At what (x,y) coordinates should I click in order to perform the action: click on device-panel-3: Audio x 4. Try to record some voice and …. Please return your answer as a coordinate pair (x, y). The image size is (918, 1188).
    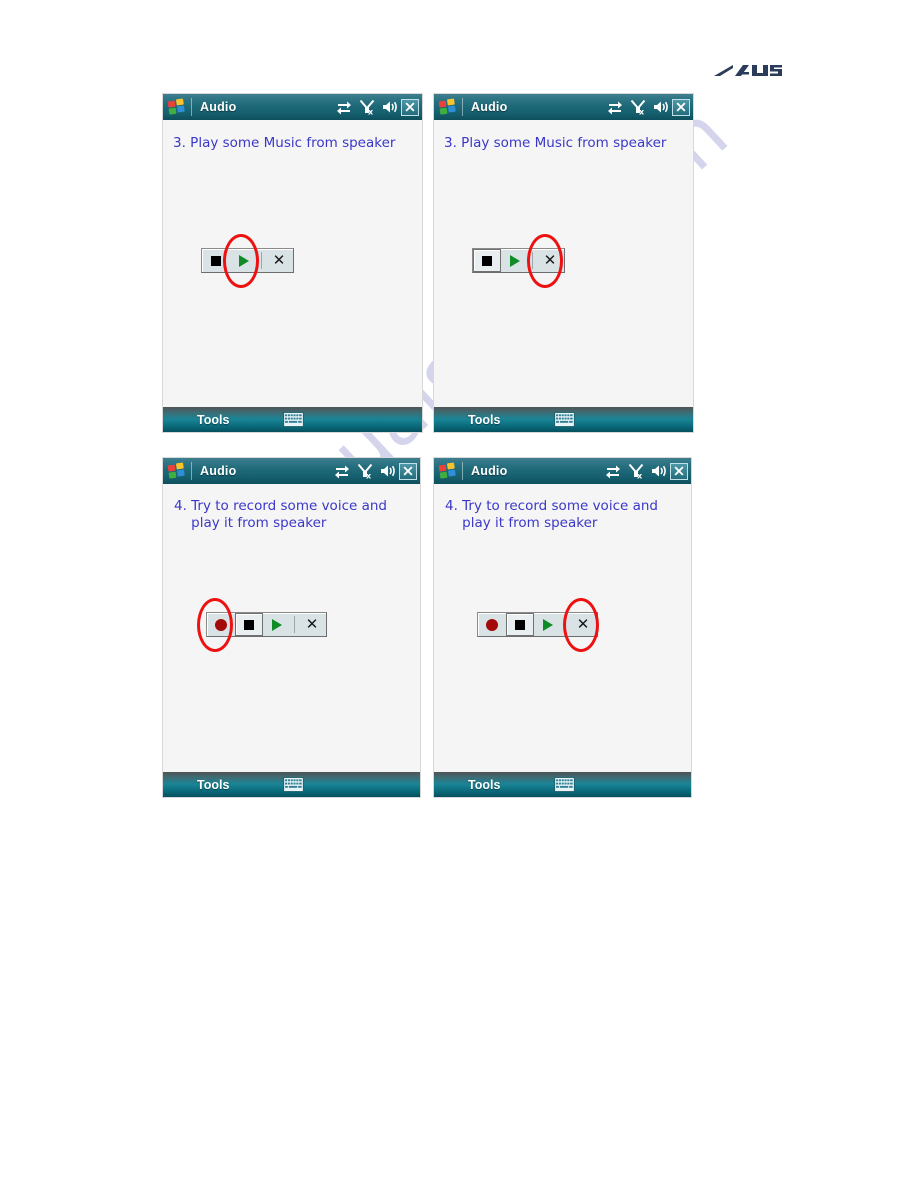
    Looking at the image, I should click on (291, 627).